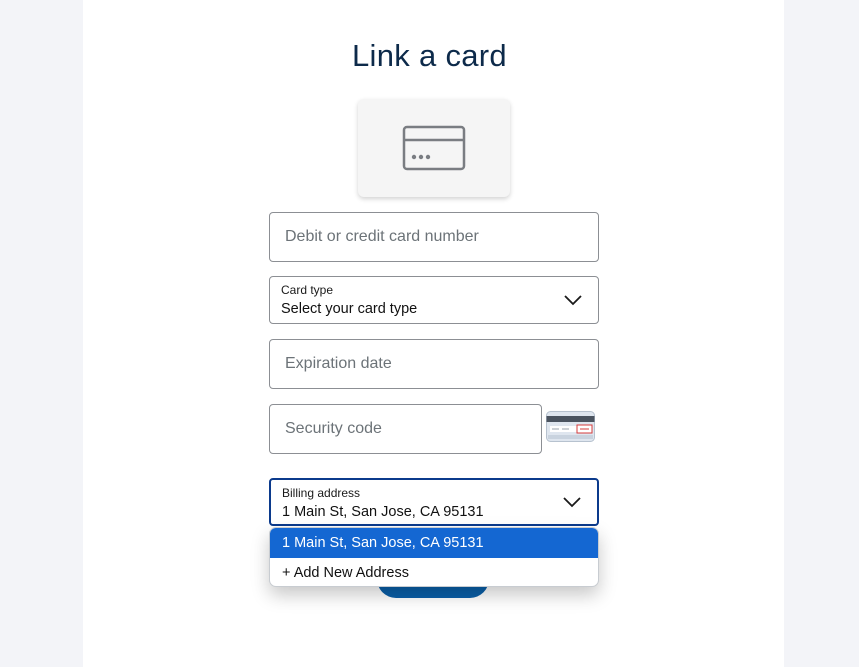 This screenshot has height=667, width=859. Describe the element at coordinates (349, 309) in the screenshot. I see `card-type-value: Select your card type` at that location.